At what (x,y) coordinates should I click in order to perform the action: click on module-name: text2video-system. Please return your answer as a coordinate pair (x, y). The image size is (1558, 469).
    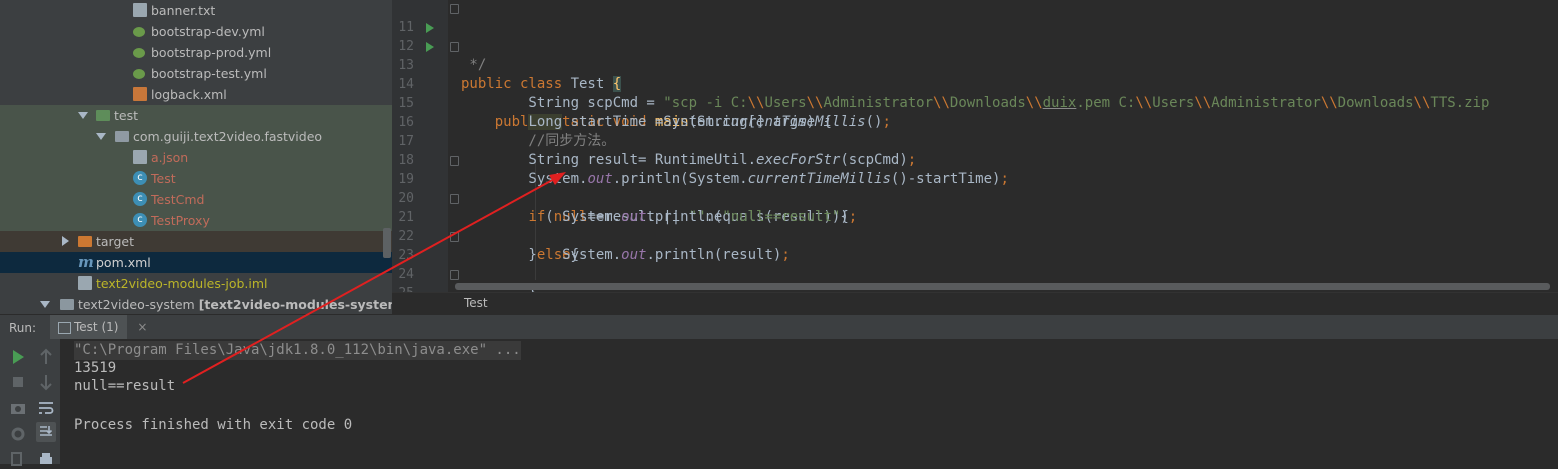
    Looking at the image, I should click on (136, 304).